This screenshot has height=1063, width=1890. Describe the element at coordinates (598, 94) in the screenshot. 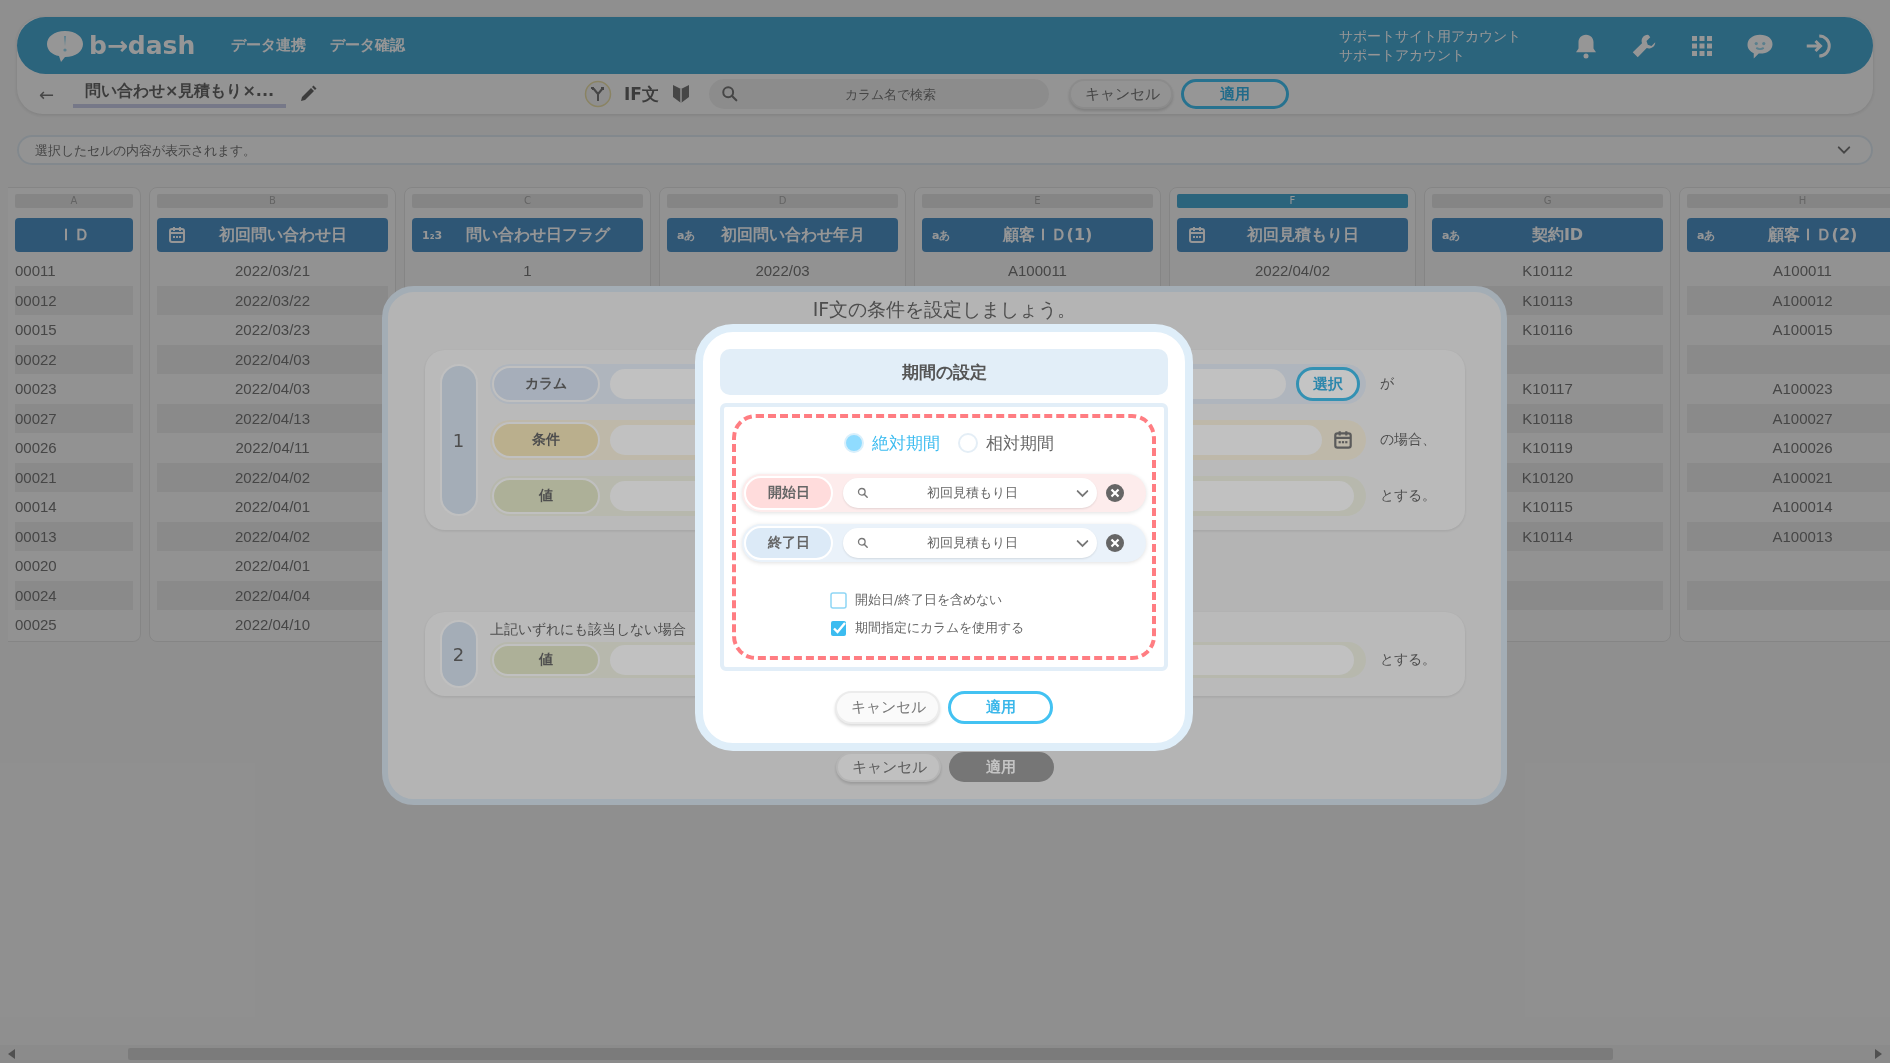

I see `branch-icon` at that location.